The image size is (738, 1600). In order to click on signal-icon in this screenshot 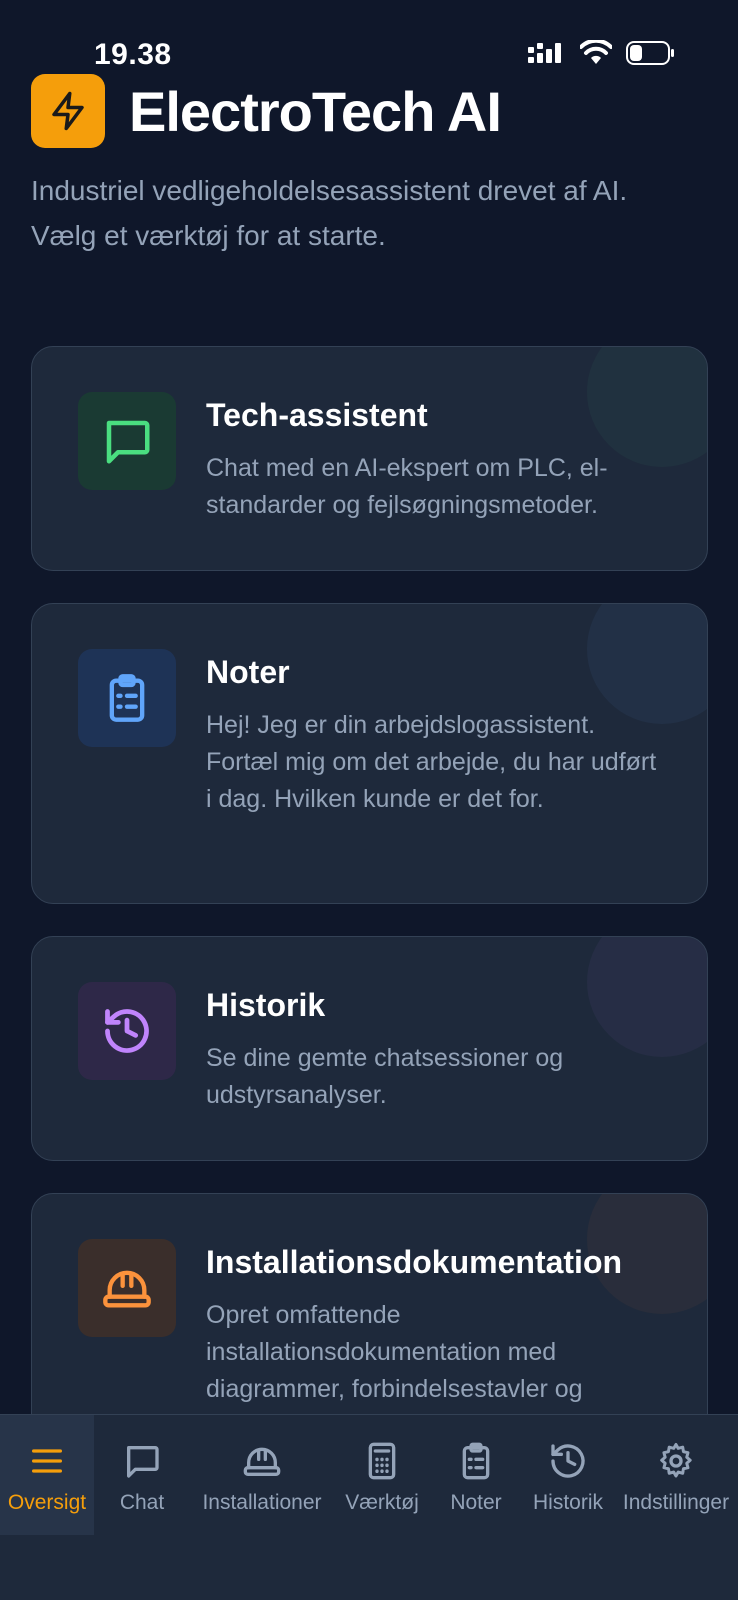, I will do `click(544, 53)`.